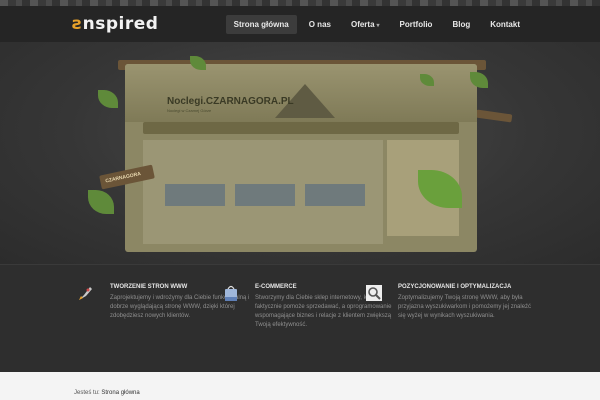 The image size is (600, 400). I want to click on magnifier-icon, so click(374, 293).